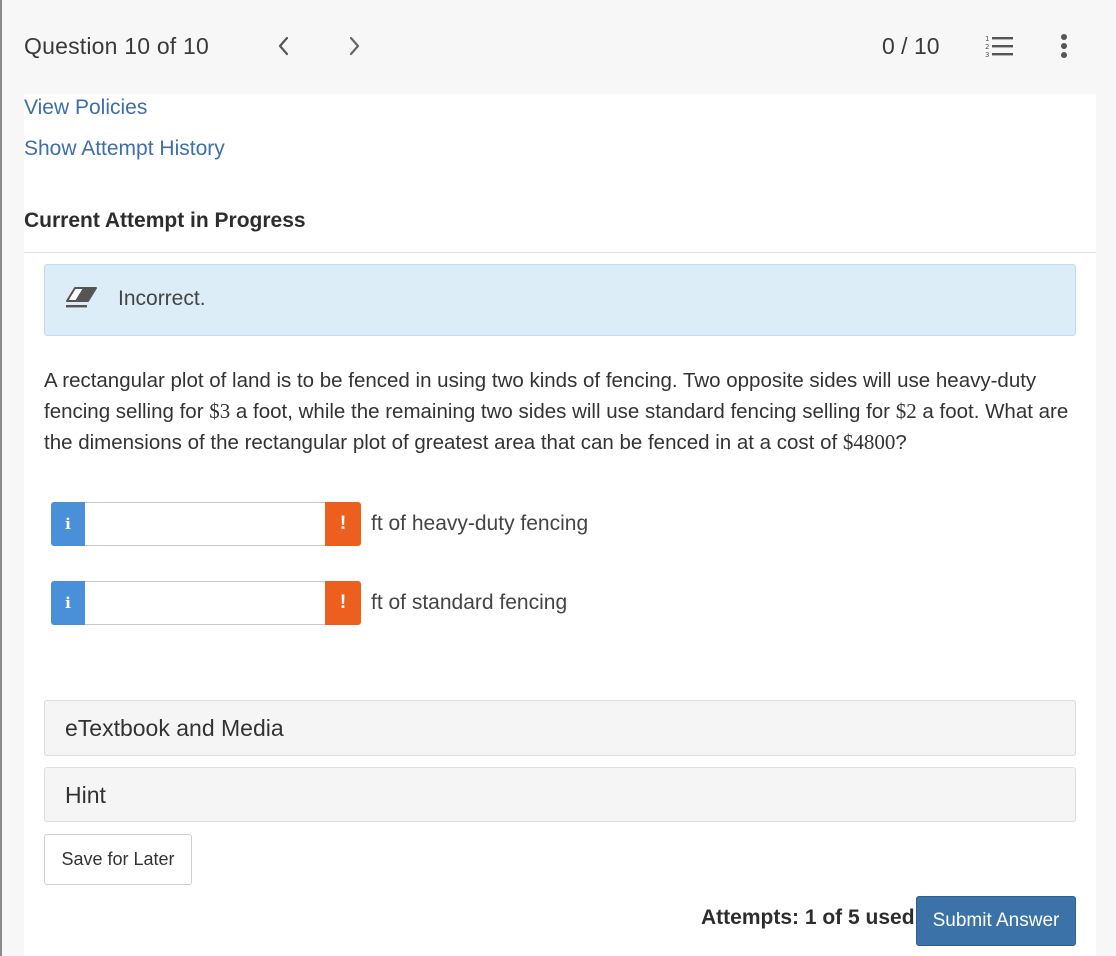  I want to click on submit-answer-button: Submit Answer, so click(996, 921).